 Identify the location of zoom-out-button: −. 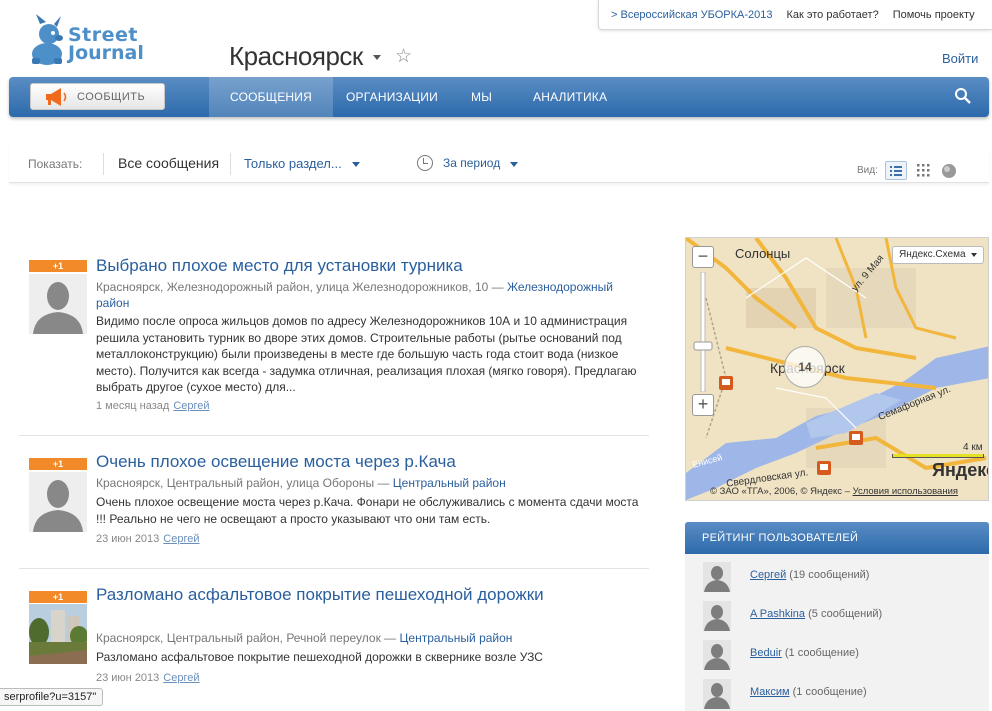
(703, 257).